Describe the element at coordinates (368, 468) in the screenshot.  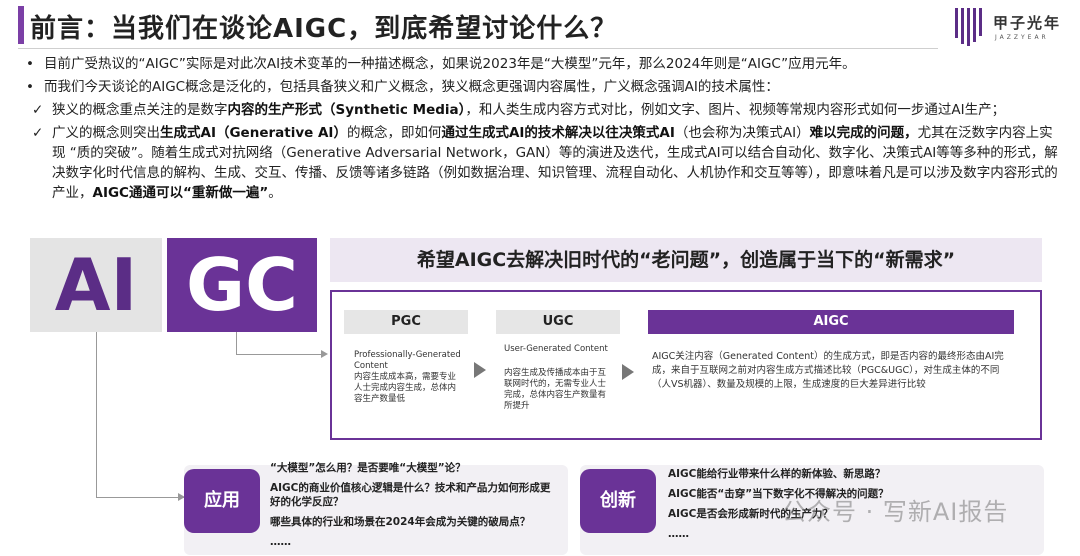
I see `question: “大模型”怎么用？是否要唯“大模型”论？` at that location.